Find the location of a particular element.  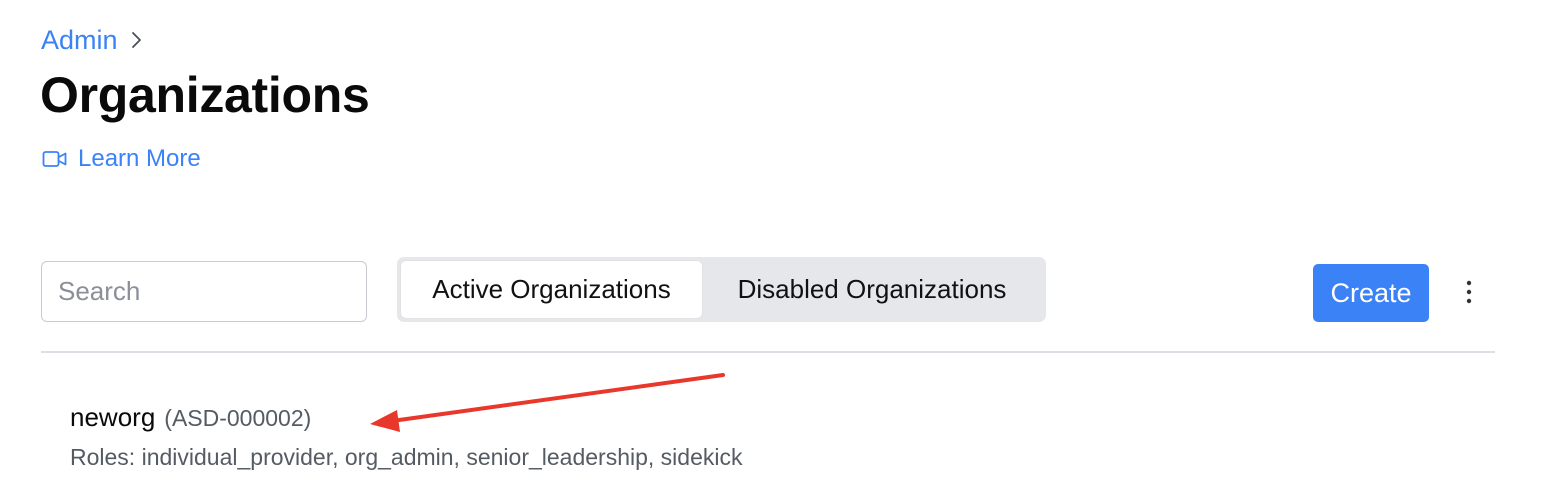

page-title: Organizations is located at coordinates (205, 95).